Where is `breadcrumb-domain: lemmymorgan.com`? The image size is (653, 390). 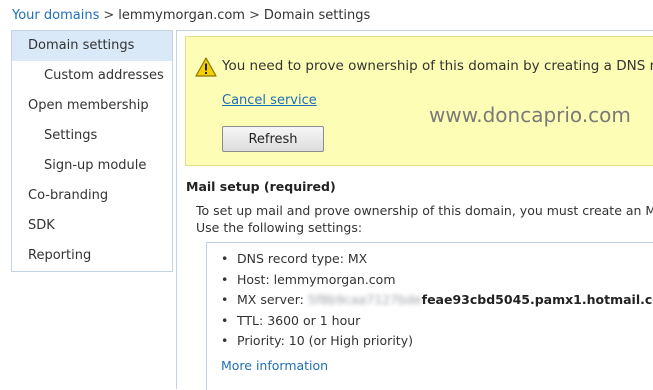 breadcrumb-domain: lemmymorgan.com is located at coordinates (181, 15).